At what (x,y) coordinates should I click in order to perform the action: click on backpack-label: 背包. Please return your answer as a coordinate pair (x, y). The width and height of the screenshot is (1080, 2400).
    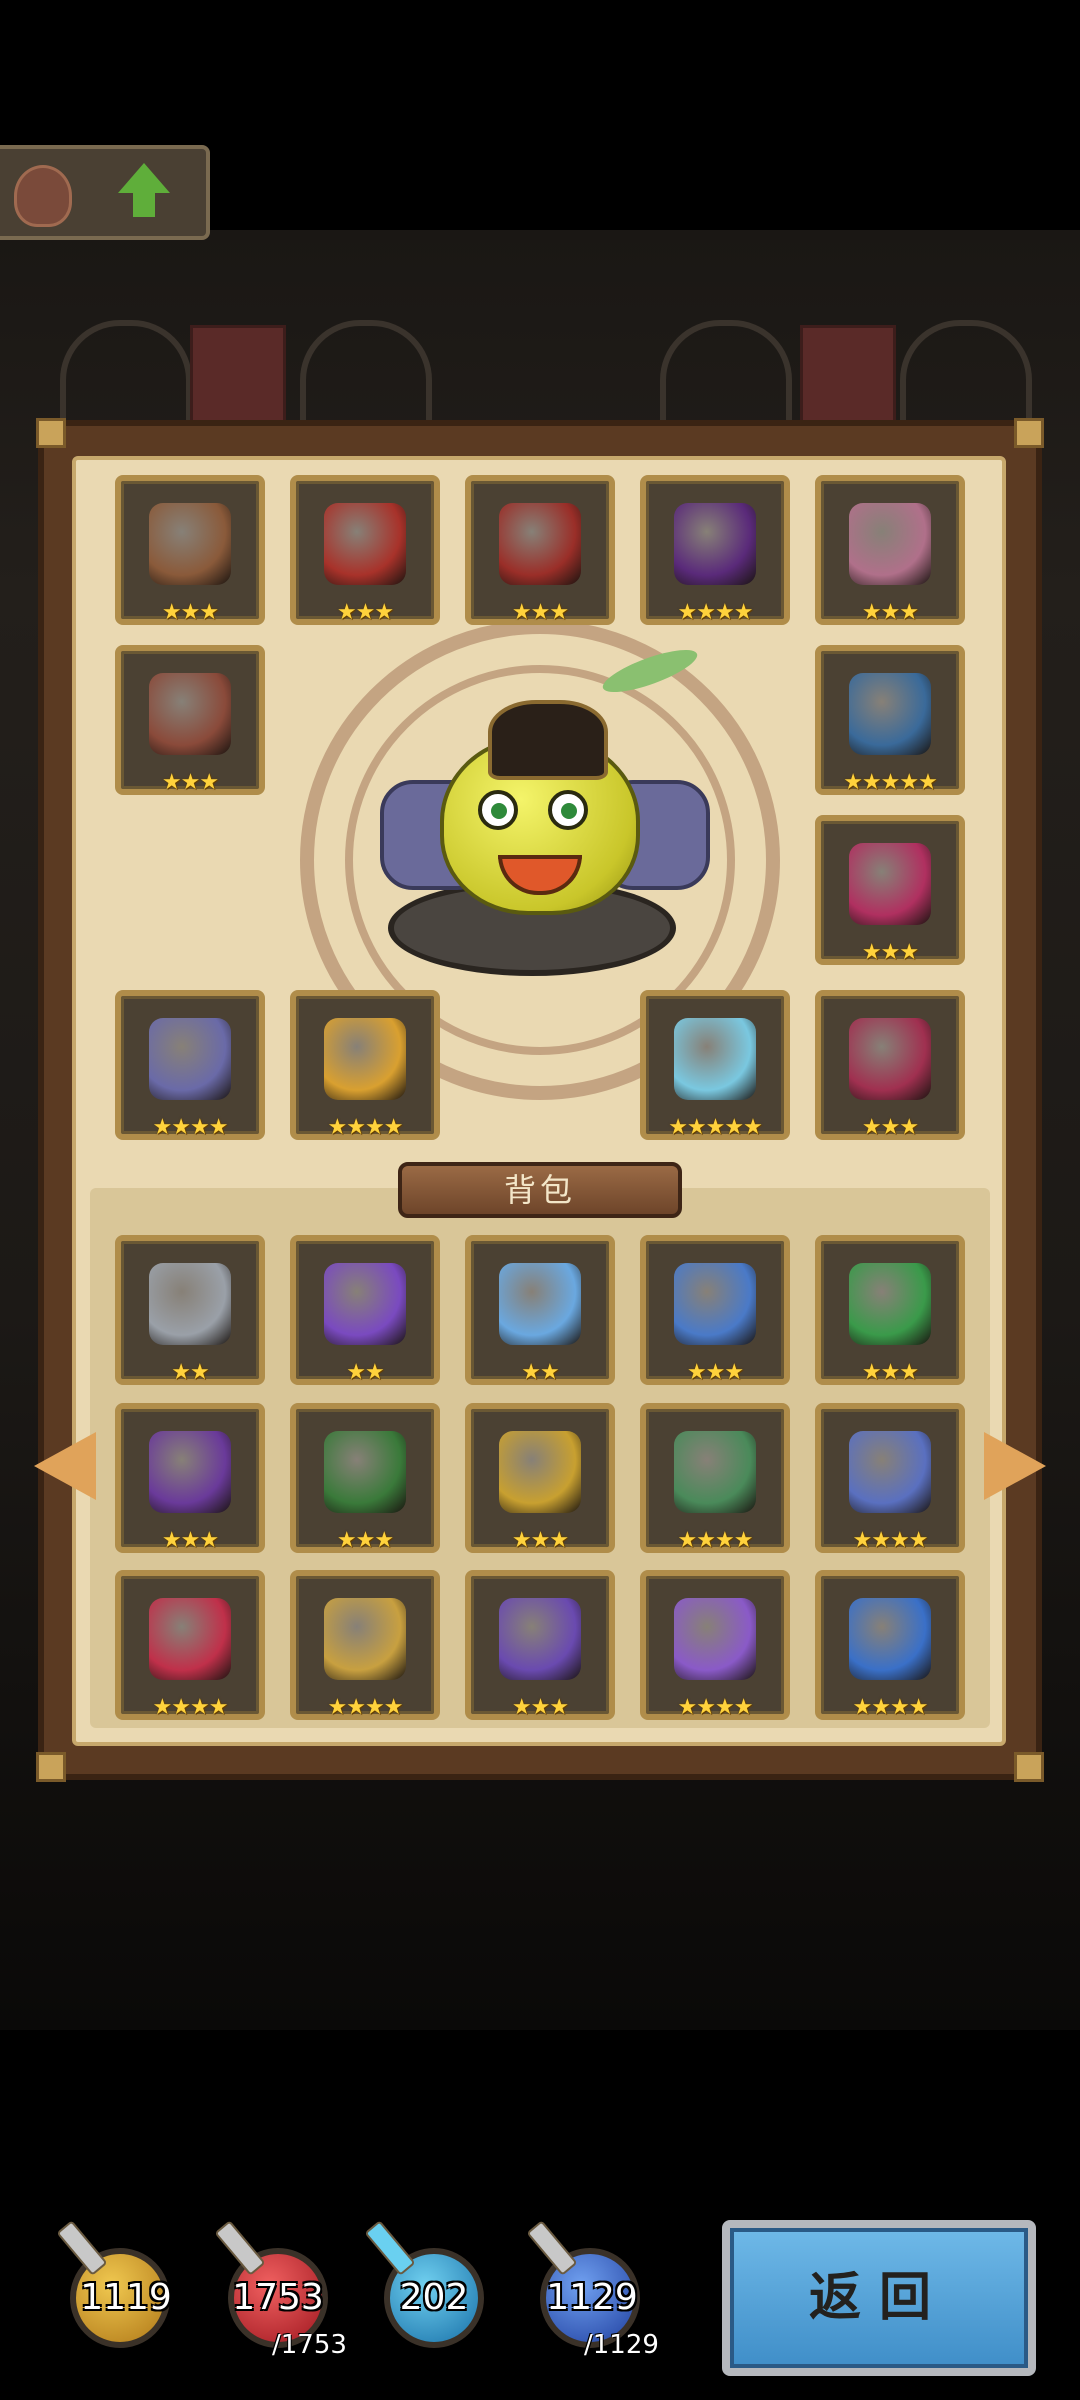
    Looking at the image, I should click on (540, 1190).